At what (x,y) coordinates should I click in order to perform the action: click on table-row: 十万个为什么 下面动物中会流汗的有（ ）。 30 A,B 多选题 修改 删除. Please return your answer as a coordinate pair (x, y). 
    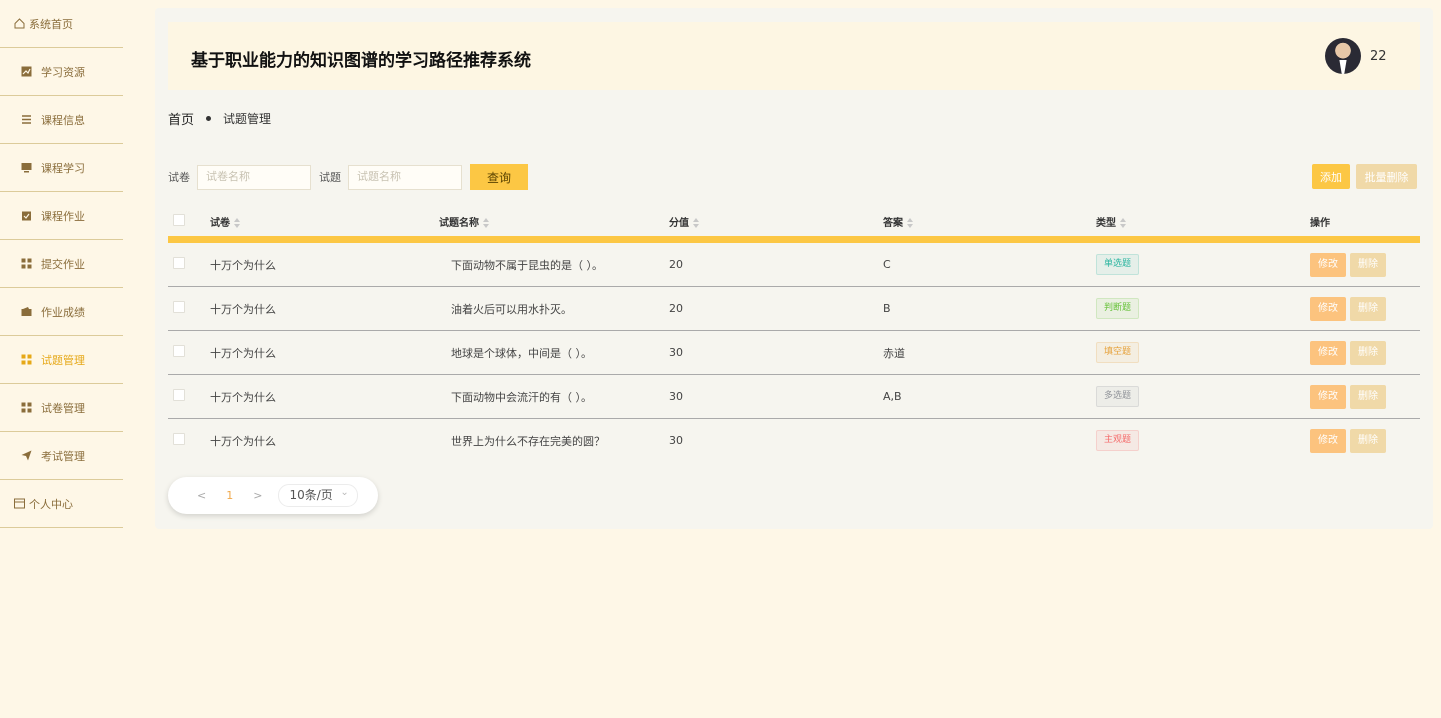
    Looking at the image, I should click on (794, 396).